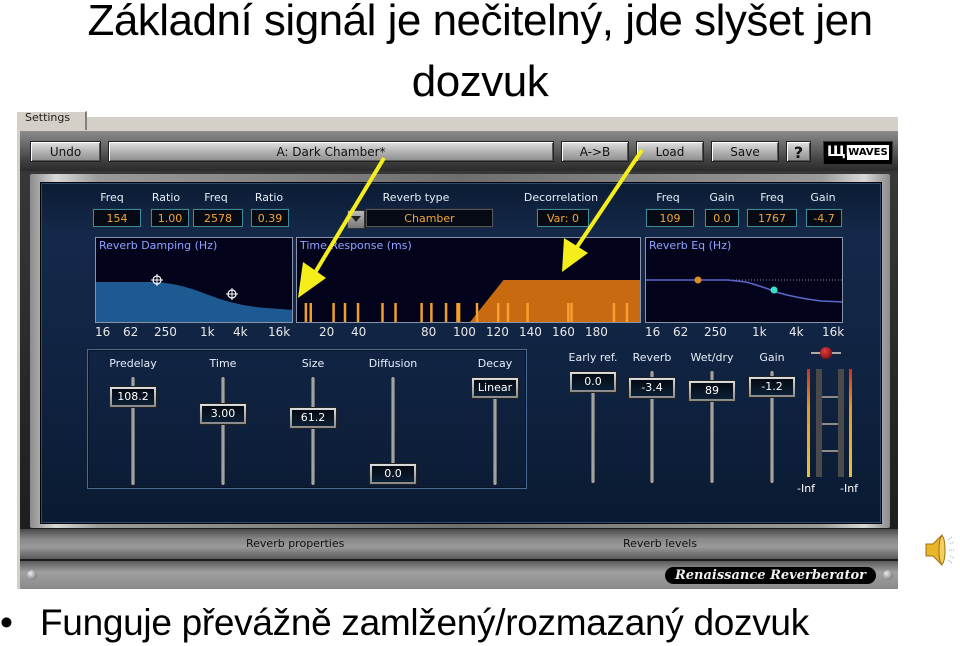 This screenshot has height=646, width=960. Describe the element at coordinates (745, 151) in the screenshot. I see `save-button: Save` at that location.